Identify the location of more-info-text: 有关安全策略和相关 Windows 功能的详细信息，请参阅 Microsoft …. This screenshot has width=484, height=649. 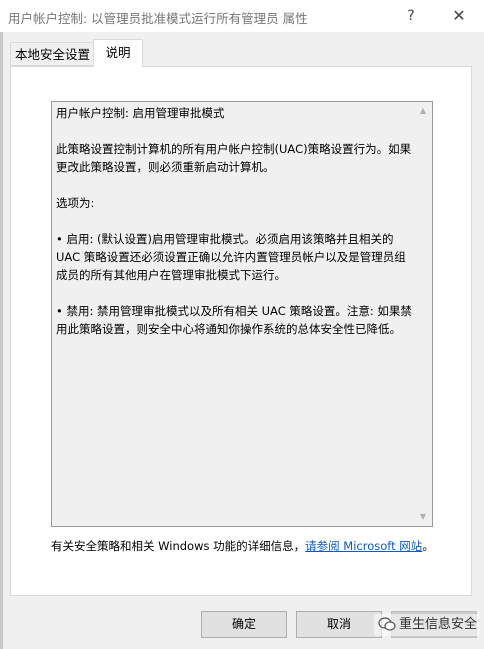
(246, 546).